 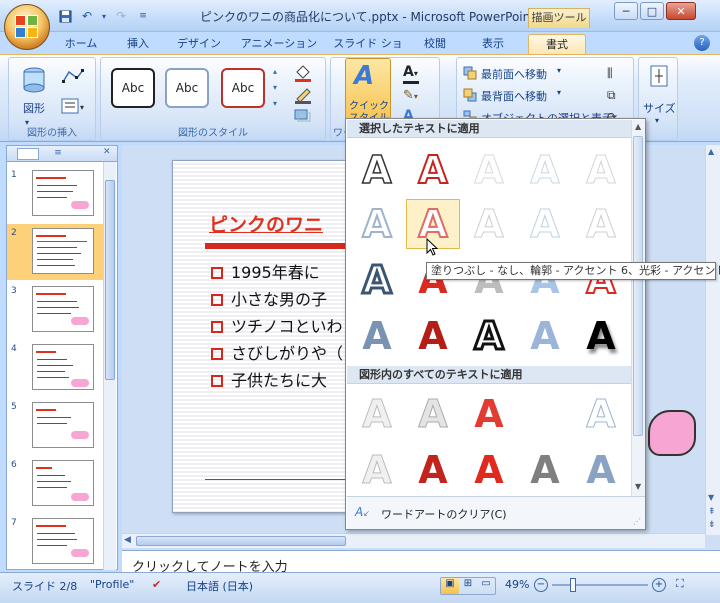 What do you see at coordinates (517, 584) in the screenshot?
I see `zoom-level: 49%` at bounding box center [517, 584].